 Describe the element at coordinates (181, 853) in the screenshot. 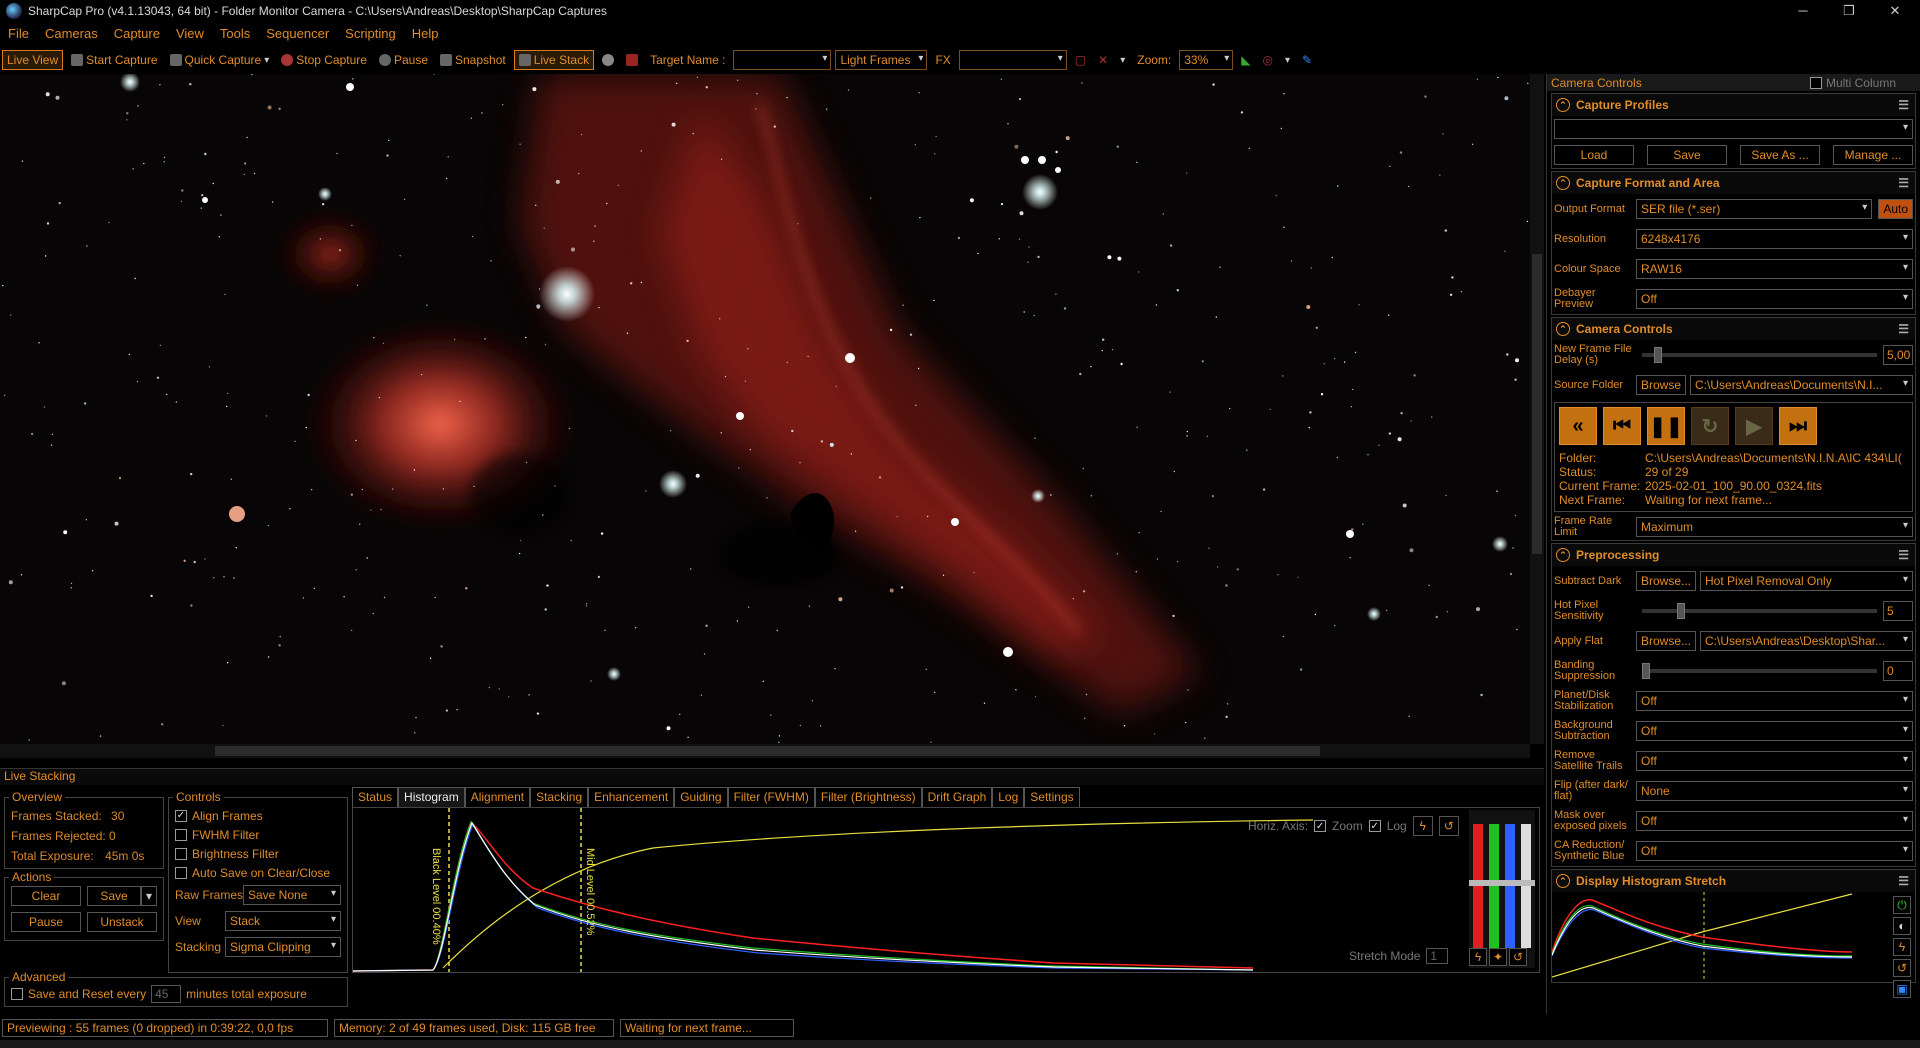

I see `brightness-filter-checkbox` at that location.